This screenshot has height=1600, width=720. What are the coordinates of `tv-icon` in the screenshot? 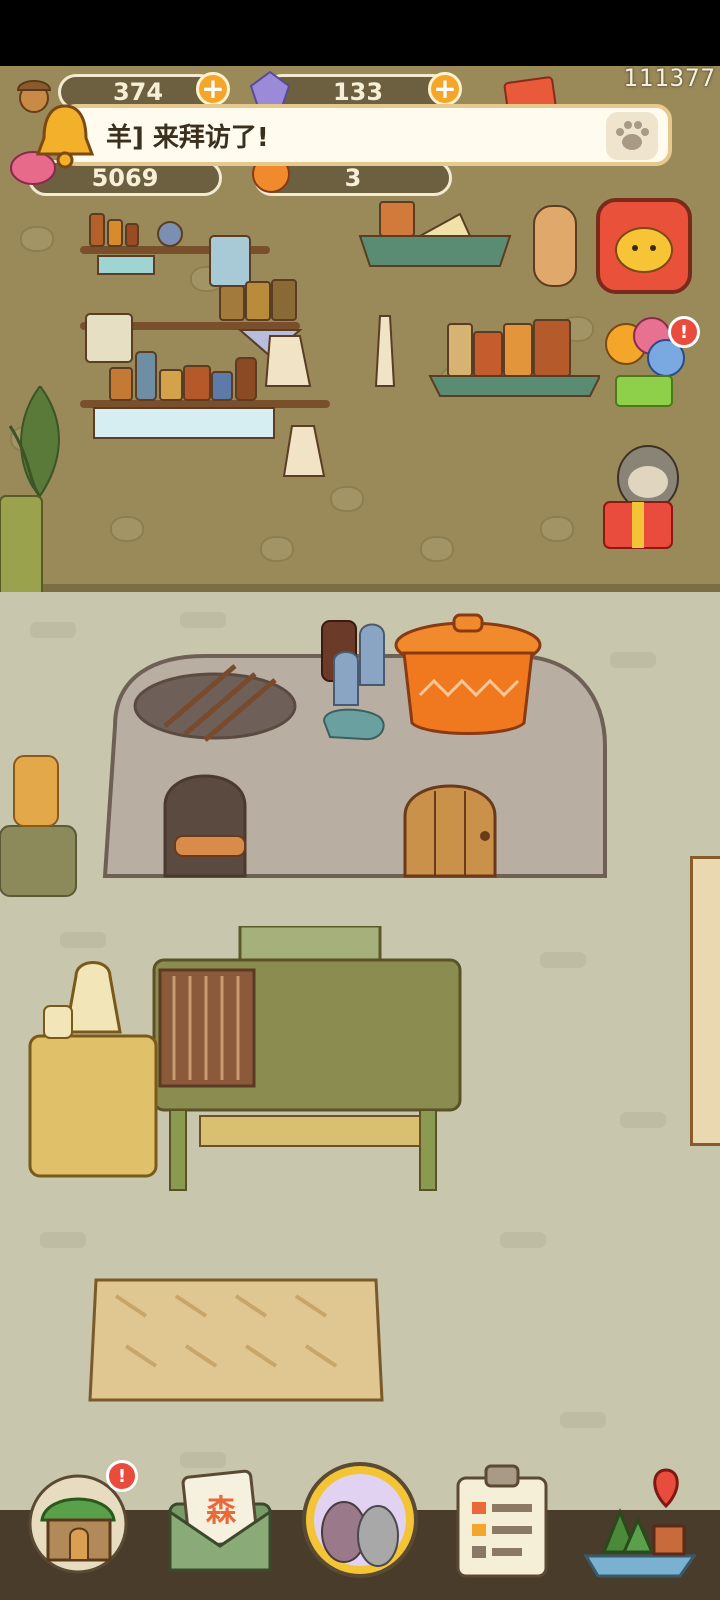 It's located at (644, 250).